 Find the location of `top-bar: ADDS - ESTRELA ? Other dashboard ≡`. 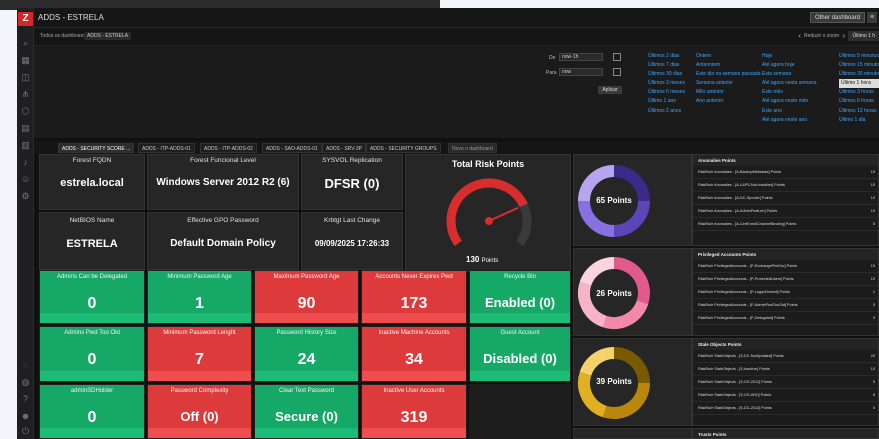

top-bar: ADDS - ESTRELA ? Other dashboard ≡ is located at coordinates (456, 18).